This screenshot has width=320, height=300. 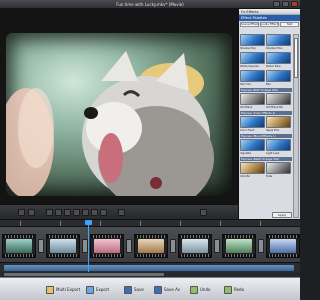 What do you see at coordinates (121, 212) in the screenshot?
I see `volume-icon` at bounding box center [121, 212].